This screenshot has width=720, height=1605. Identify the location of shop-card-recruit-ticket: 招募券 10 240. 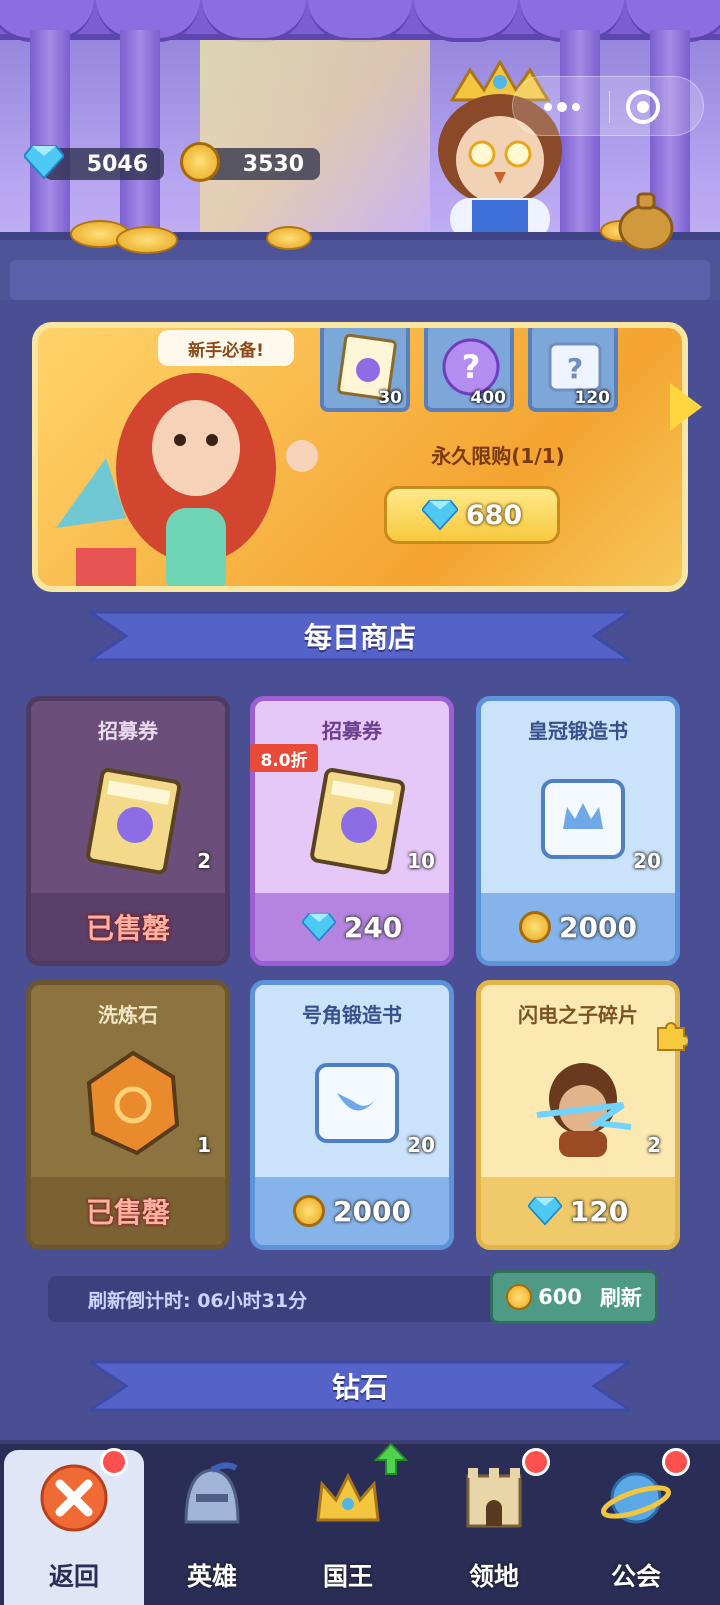
(352, 831).